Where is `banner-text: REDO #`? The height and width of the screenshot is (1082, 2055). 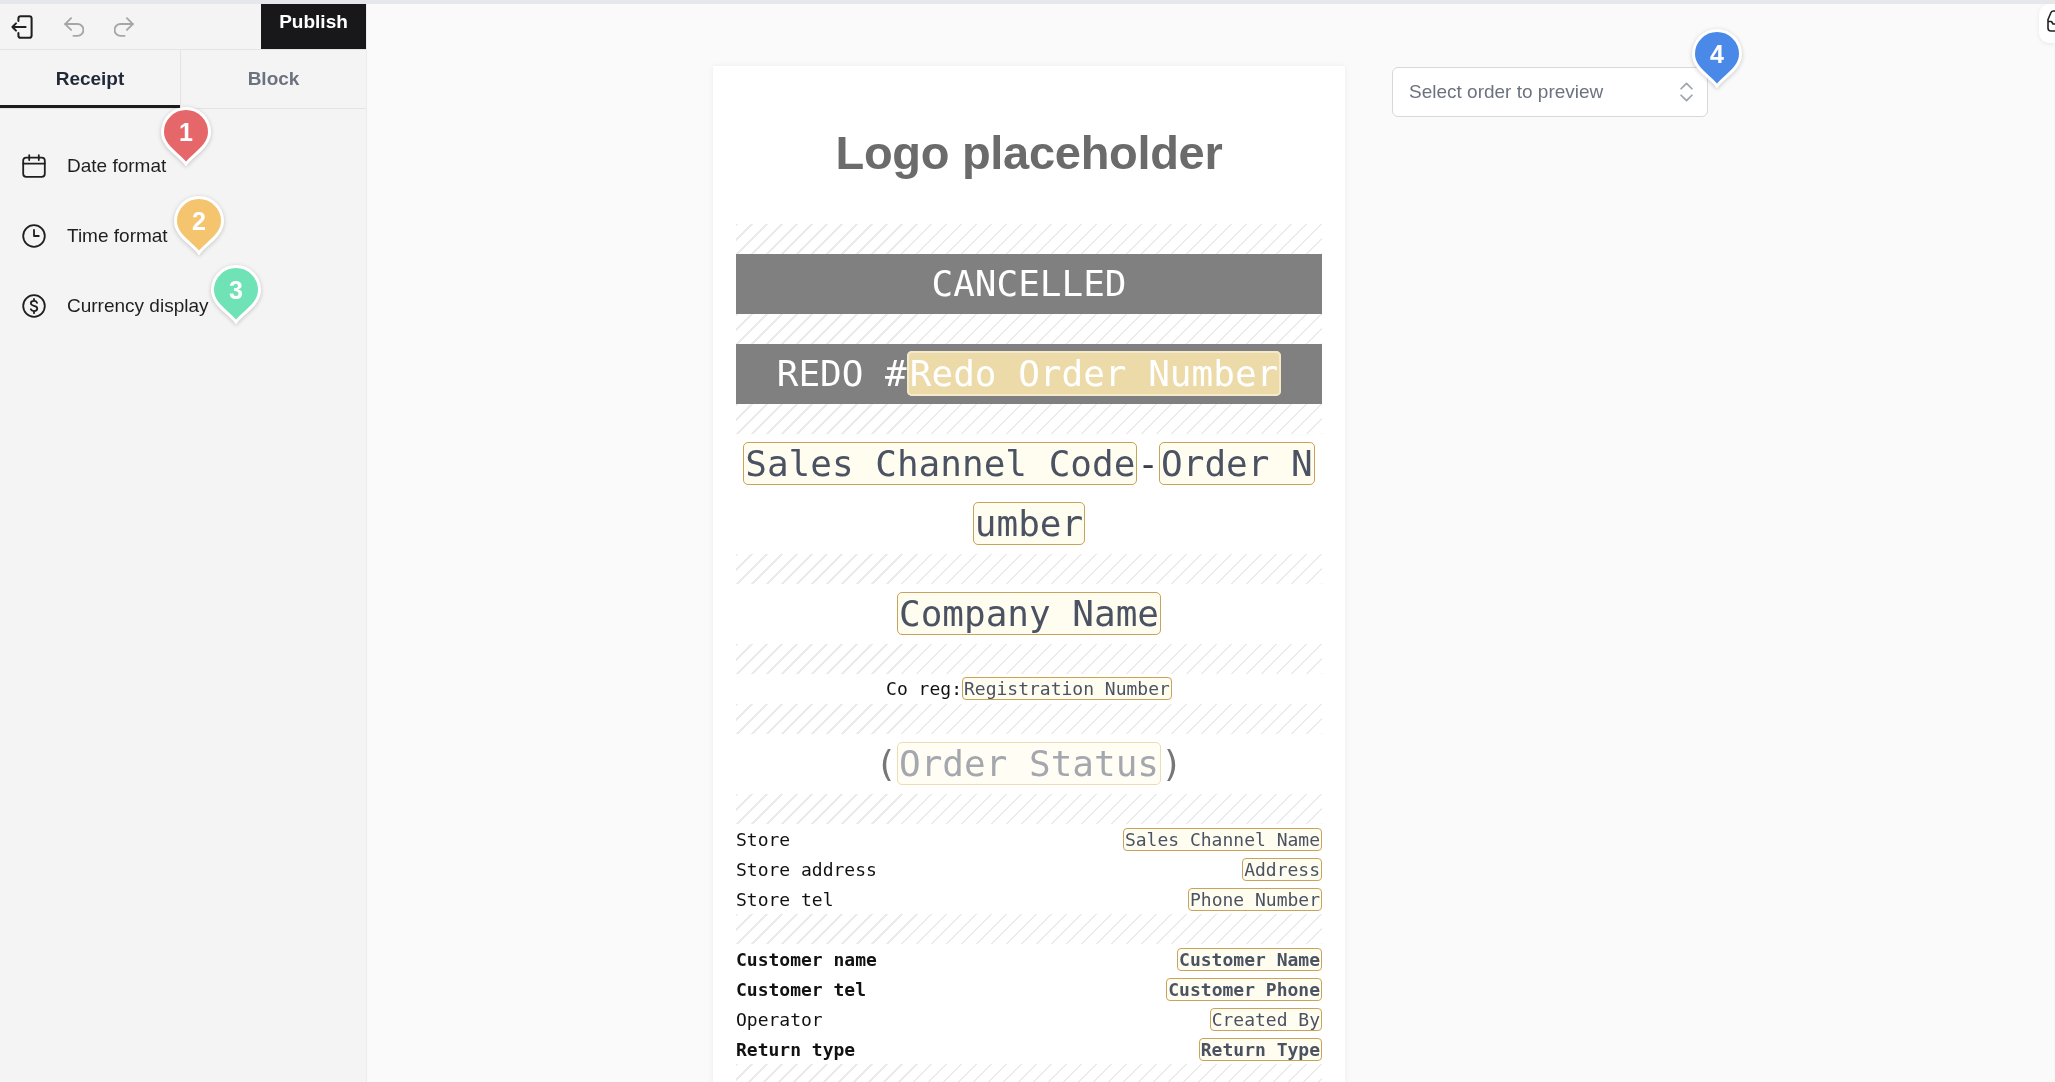
banner-text: REDO # is located at coordinates (841, 373).